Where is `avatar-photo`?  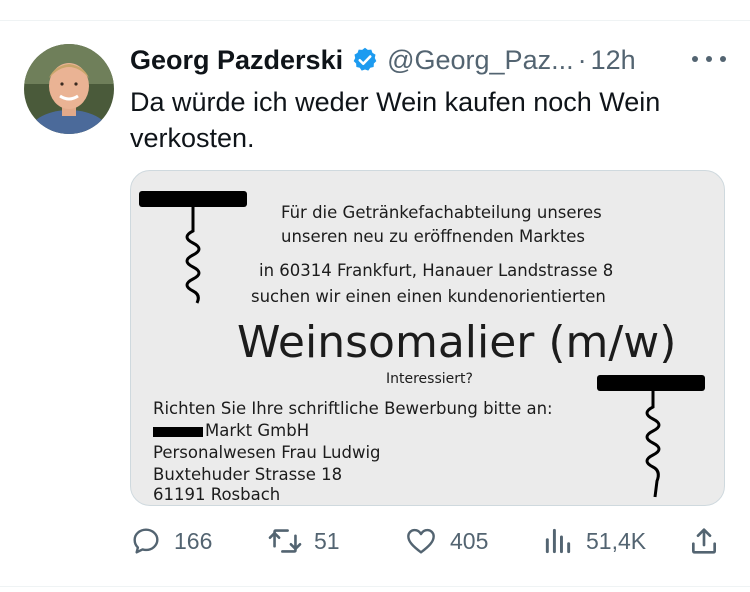 avatar-photo is located at coordinates (69, 89).